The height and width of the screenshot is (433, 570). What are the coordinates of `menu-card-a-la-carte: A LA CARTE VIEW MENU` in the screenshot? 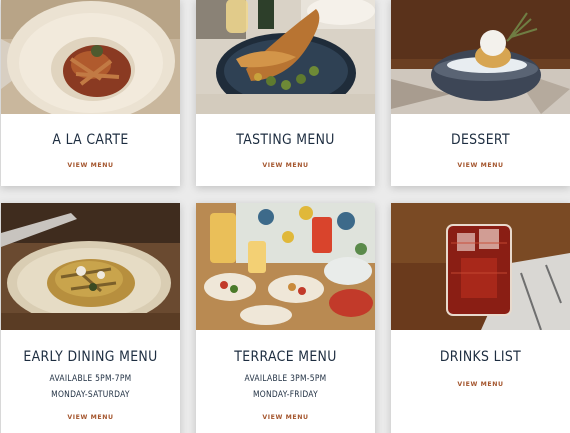 It's located at (90, 93).